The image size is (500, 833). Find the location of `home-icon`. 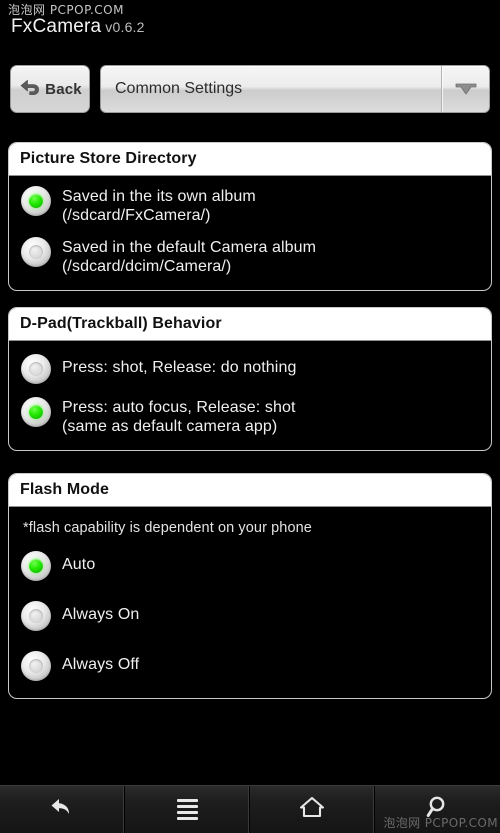

home-icon is located at coordinates (312, 809).